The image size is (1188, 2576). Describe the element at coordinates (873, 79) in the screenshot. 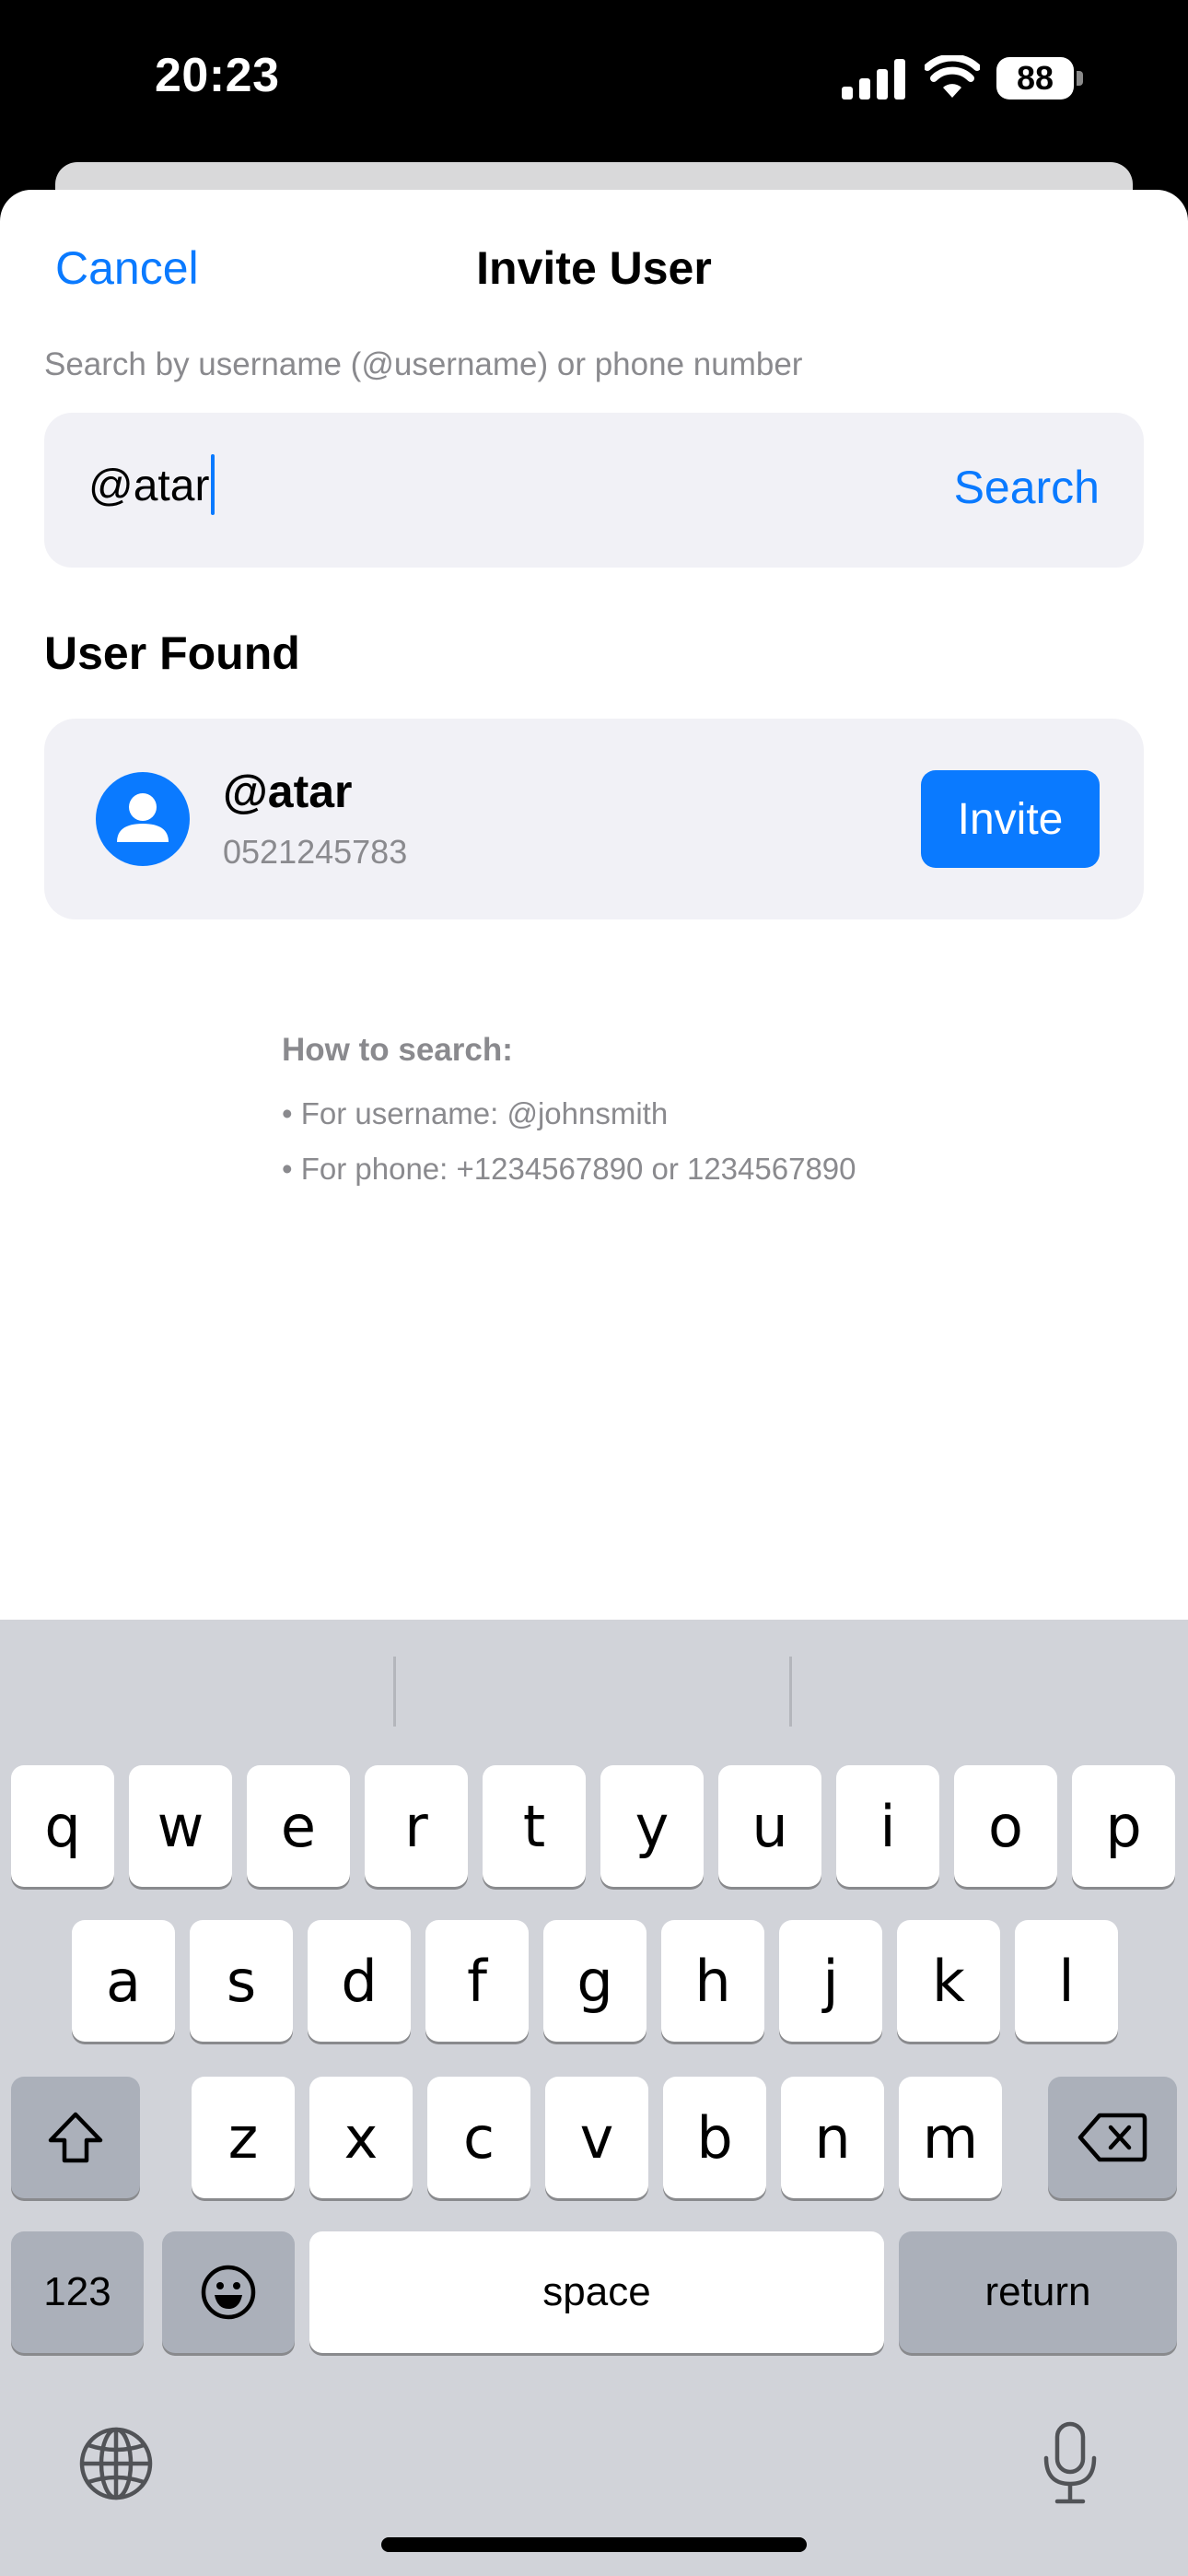

I see `signal-icon` at that location.